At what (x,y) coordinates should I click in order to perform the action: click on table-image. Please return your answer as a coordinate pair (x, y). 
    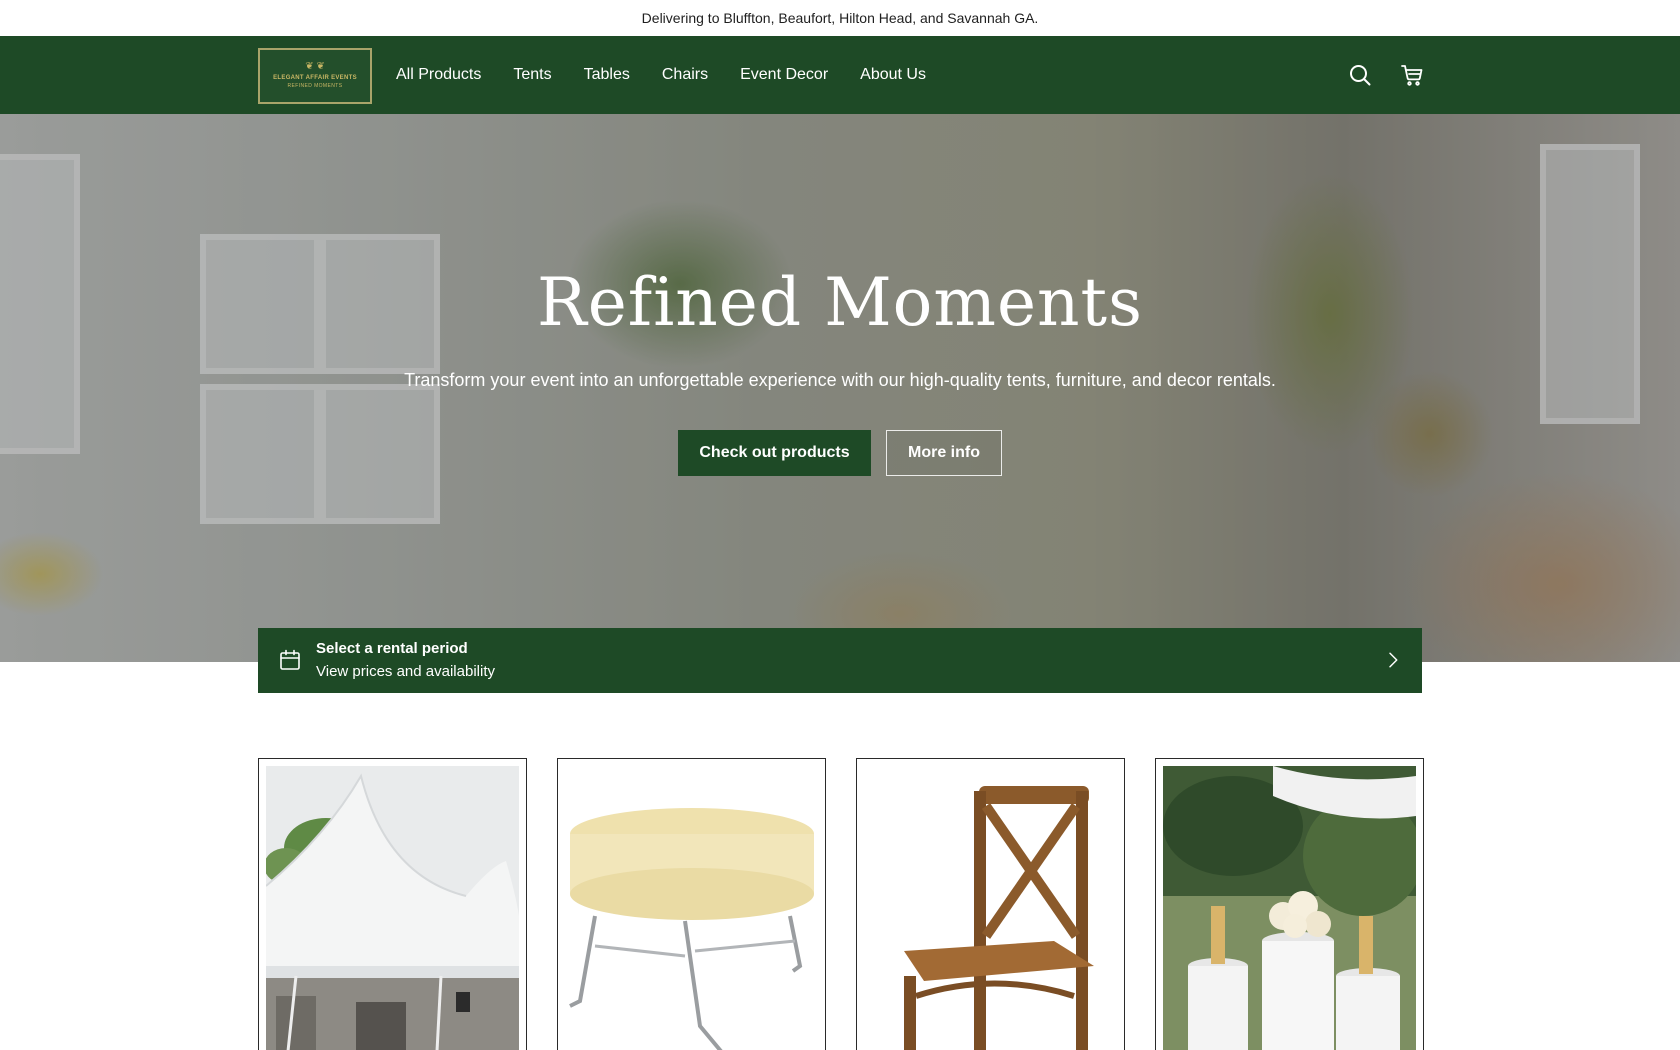
    Looking at the image, I should click on (691, 908).